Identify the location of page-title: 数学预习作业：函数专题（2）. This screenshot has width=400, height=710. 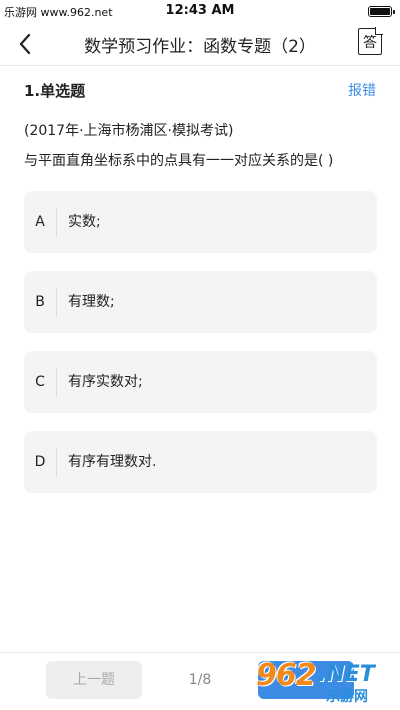
(200, 47).